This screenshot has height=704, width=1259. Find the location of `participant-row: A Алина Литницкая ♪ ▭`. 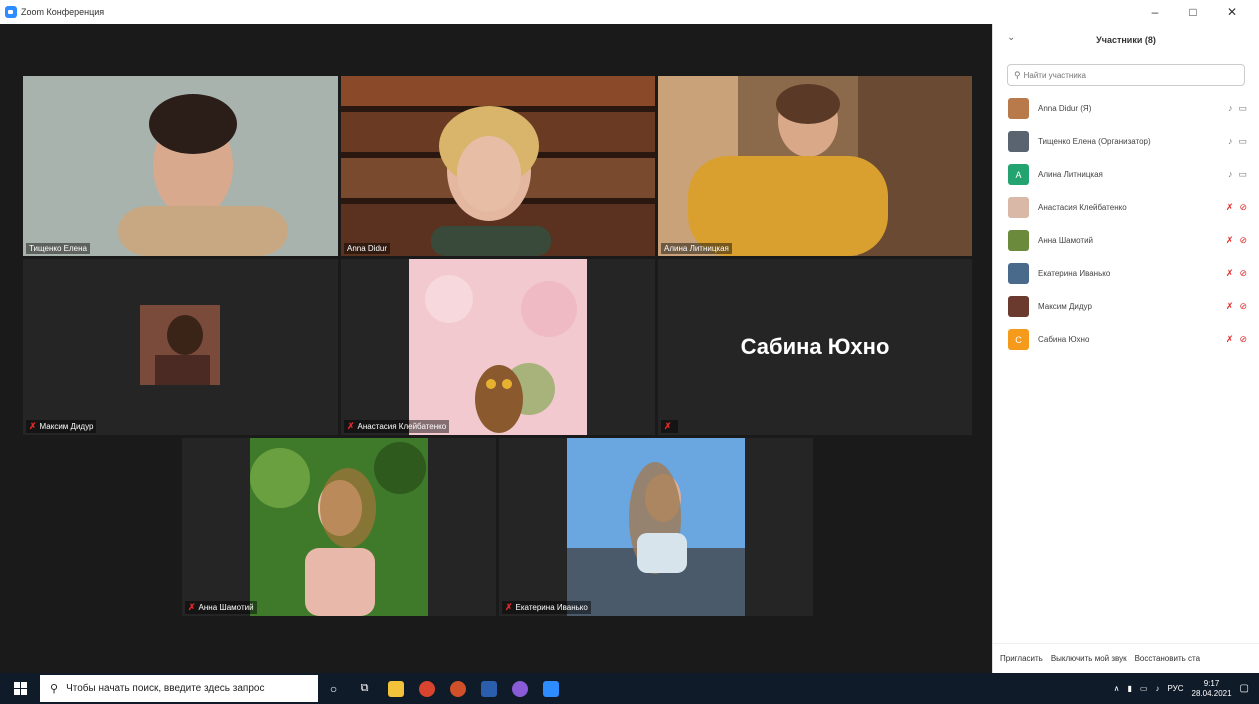

participant-row: A Алина Литницкая ♪ ▭ is located at coordinates (1126, 174).